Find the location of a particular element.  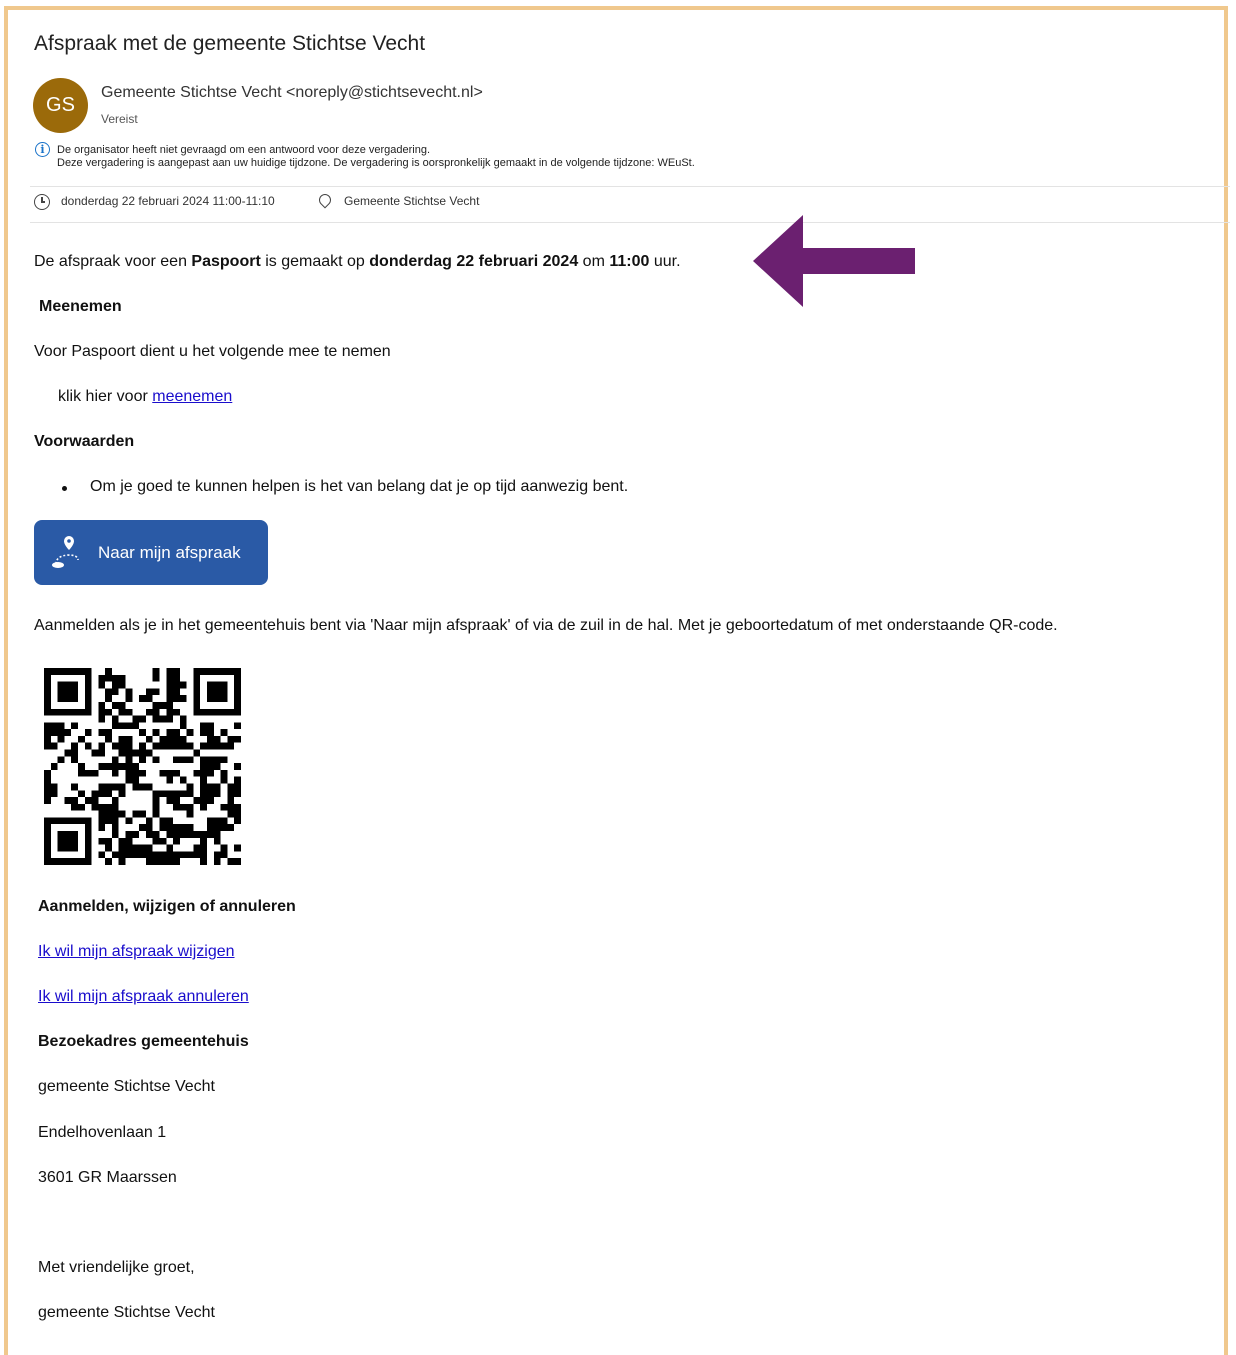

bullet is located at coordinates (64, 488).